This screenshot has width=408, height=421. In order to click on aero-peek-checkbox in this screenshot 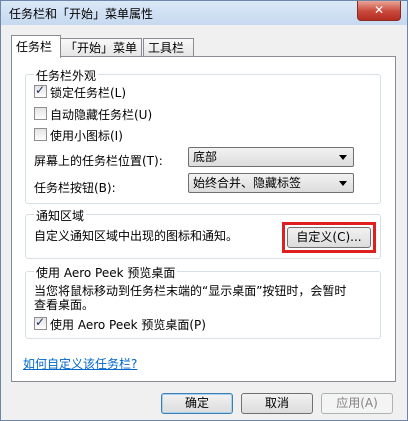, I will do `click(40, 322)`.